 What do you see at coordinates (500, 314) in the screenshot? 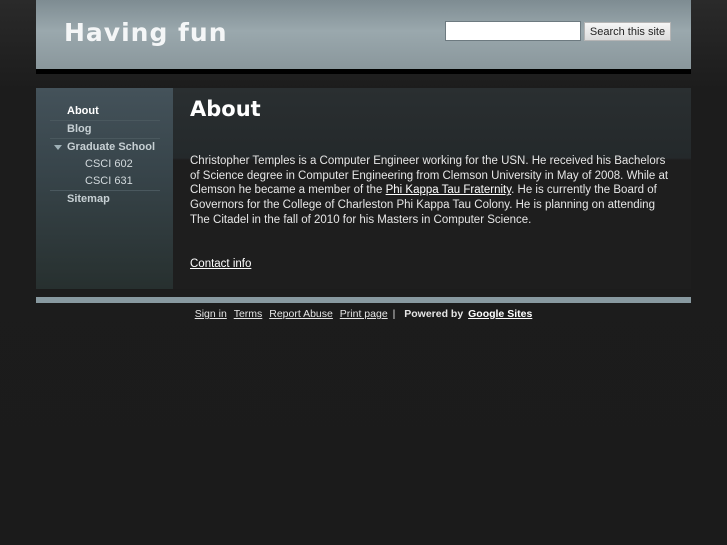
I see `google-sites-link: Google Sites` at bounding box center [500, 314].